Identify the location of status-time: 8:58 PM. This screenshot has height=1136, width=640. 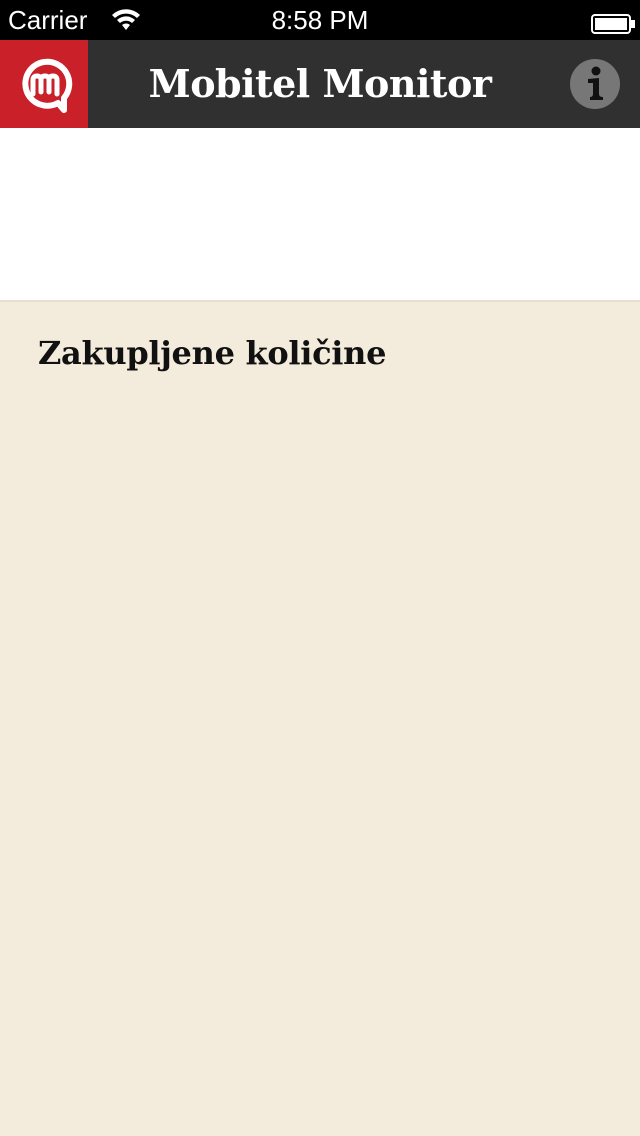
(320, 20).